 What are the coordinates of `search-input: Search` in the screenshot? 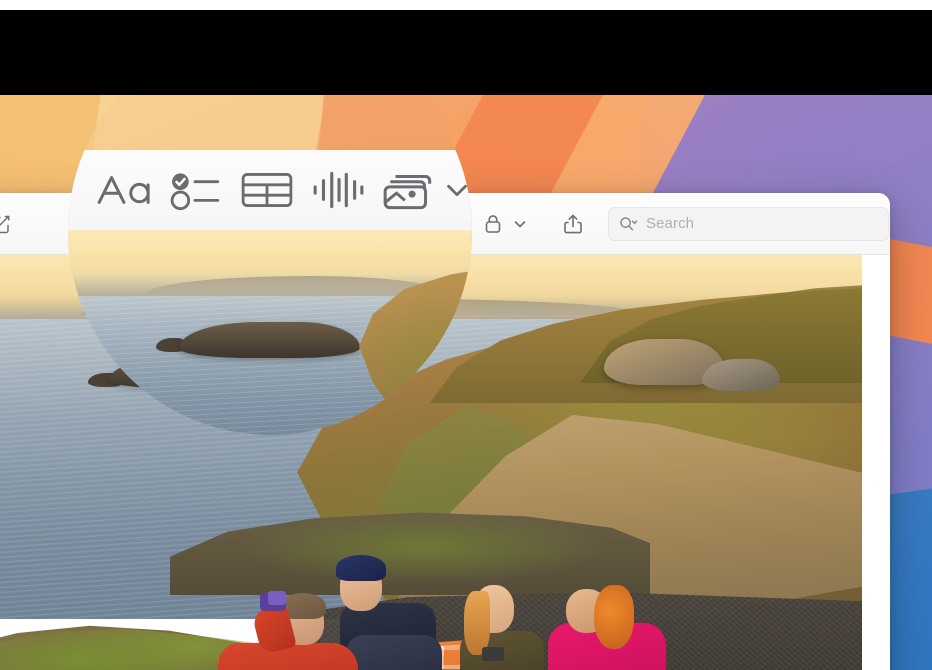 It's located at (670, 223).